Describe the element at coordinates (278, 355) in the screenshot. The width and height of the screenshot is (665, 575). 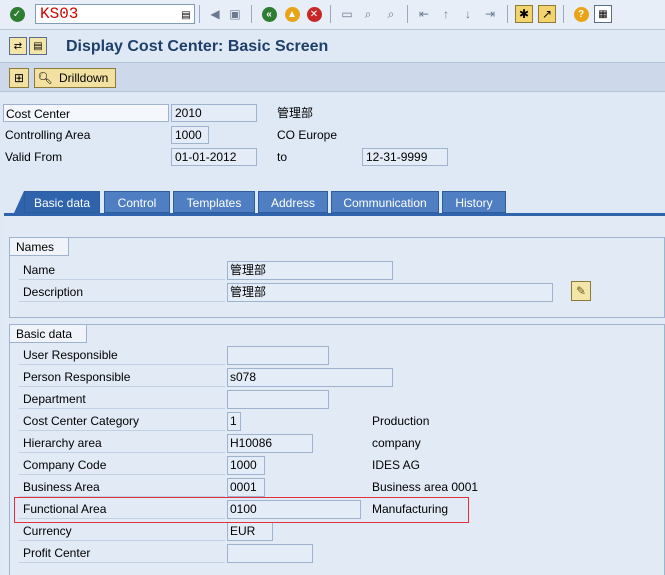
I see `user-responsible-field` at that location.